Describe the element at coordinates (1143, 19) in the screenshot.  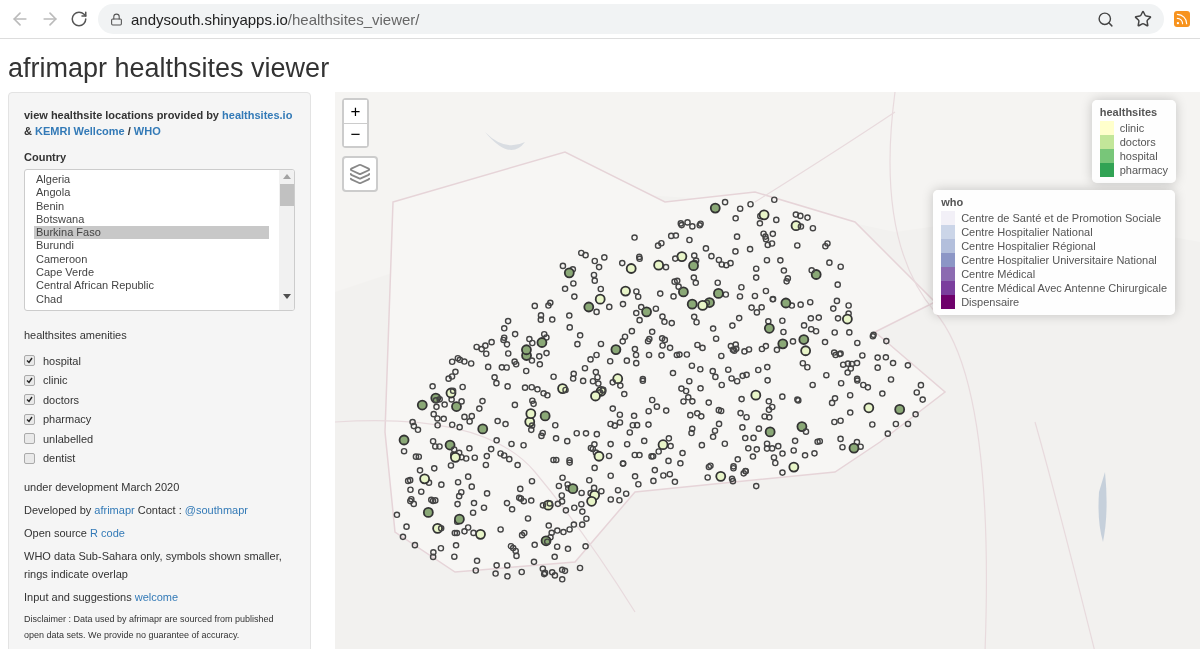
I see `star-icon` at that location.